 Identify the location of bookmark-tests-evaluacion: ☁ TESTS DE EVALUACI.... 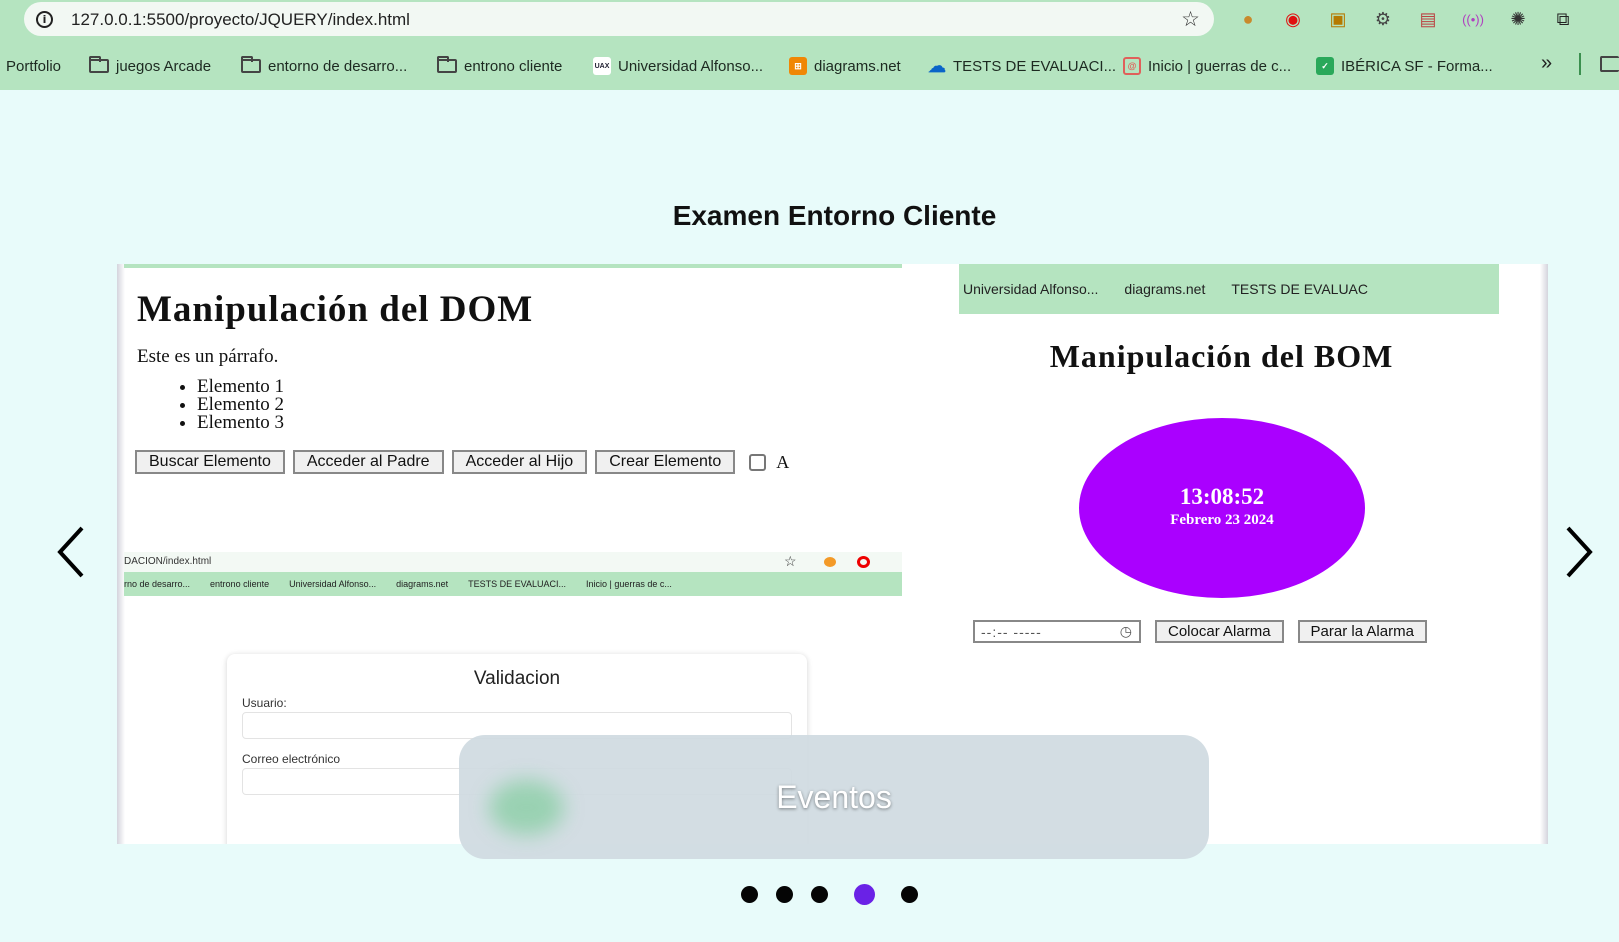
(1022, 66).